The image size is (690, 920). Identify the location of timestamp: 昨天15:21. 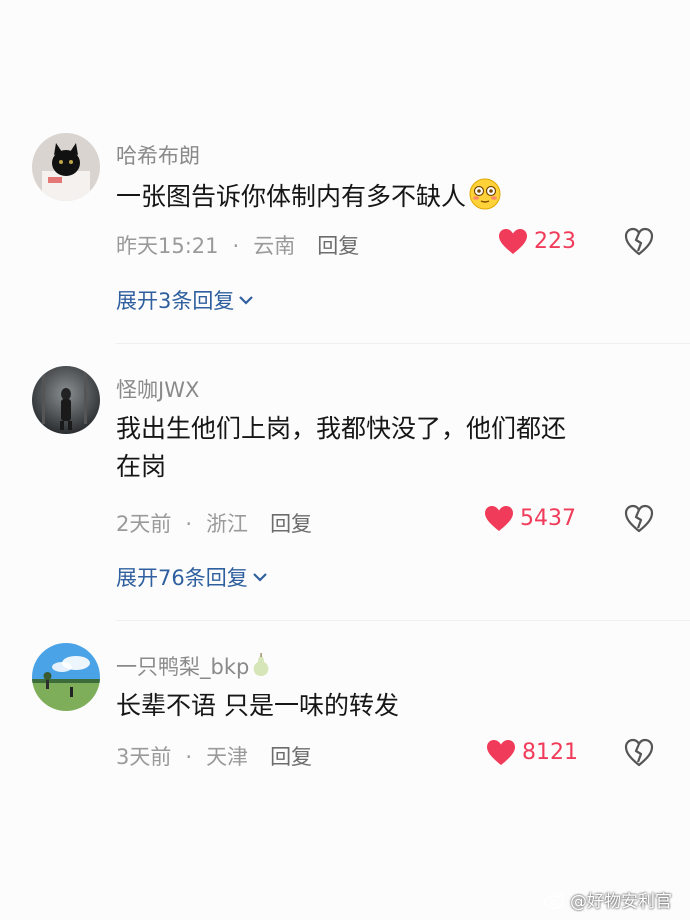
(167, 246).